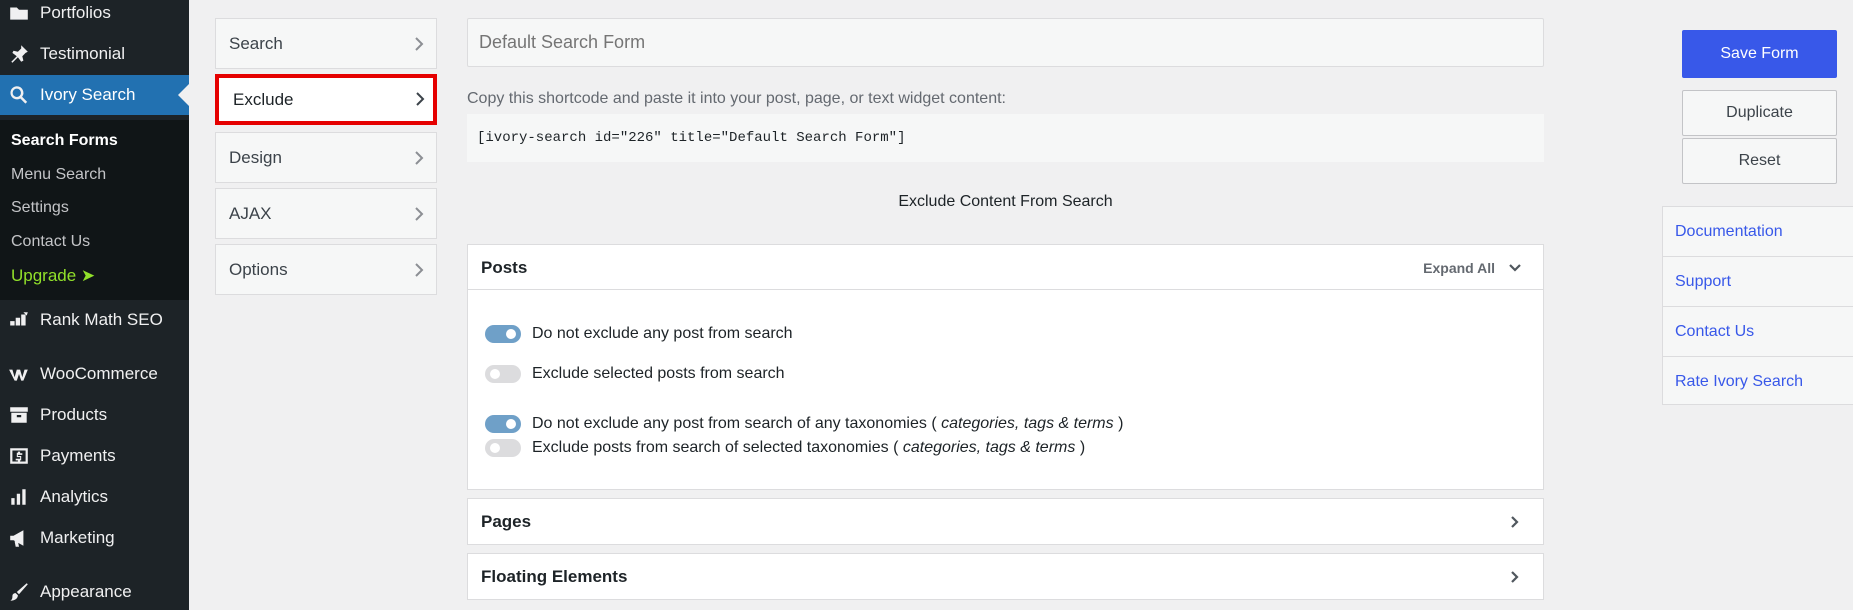 This screenshot has height=610, width=1853. What do you see at coordinates (1005, 521) in the screenshot?
I see `pages-panel: Pages` at bounding box center [1005, 521].